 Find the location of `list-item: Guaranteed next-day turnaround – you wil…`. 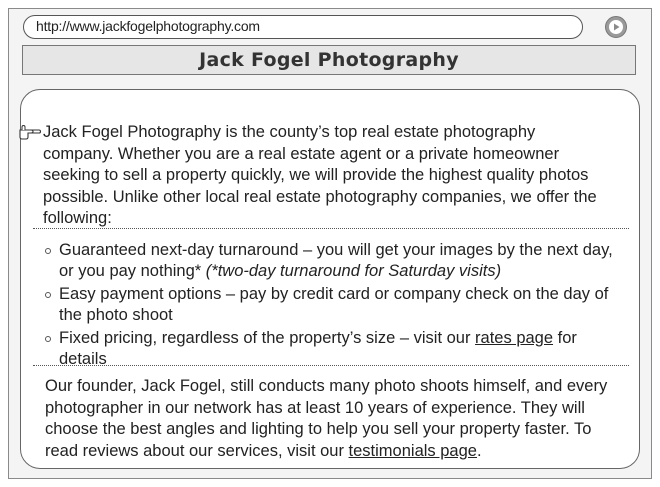

list-item: Guaranteed next-day turnaround – you wil… is located at coordinates (330, 261).